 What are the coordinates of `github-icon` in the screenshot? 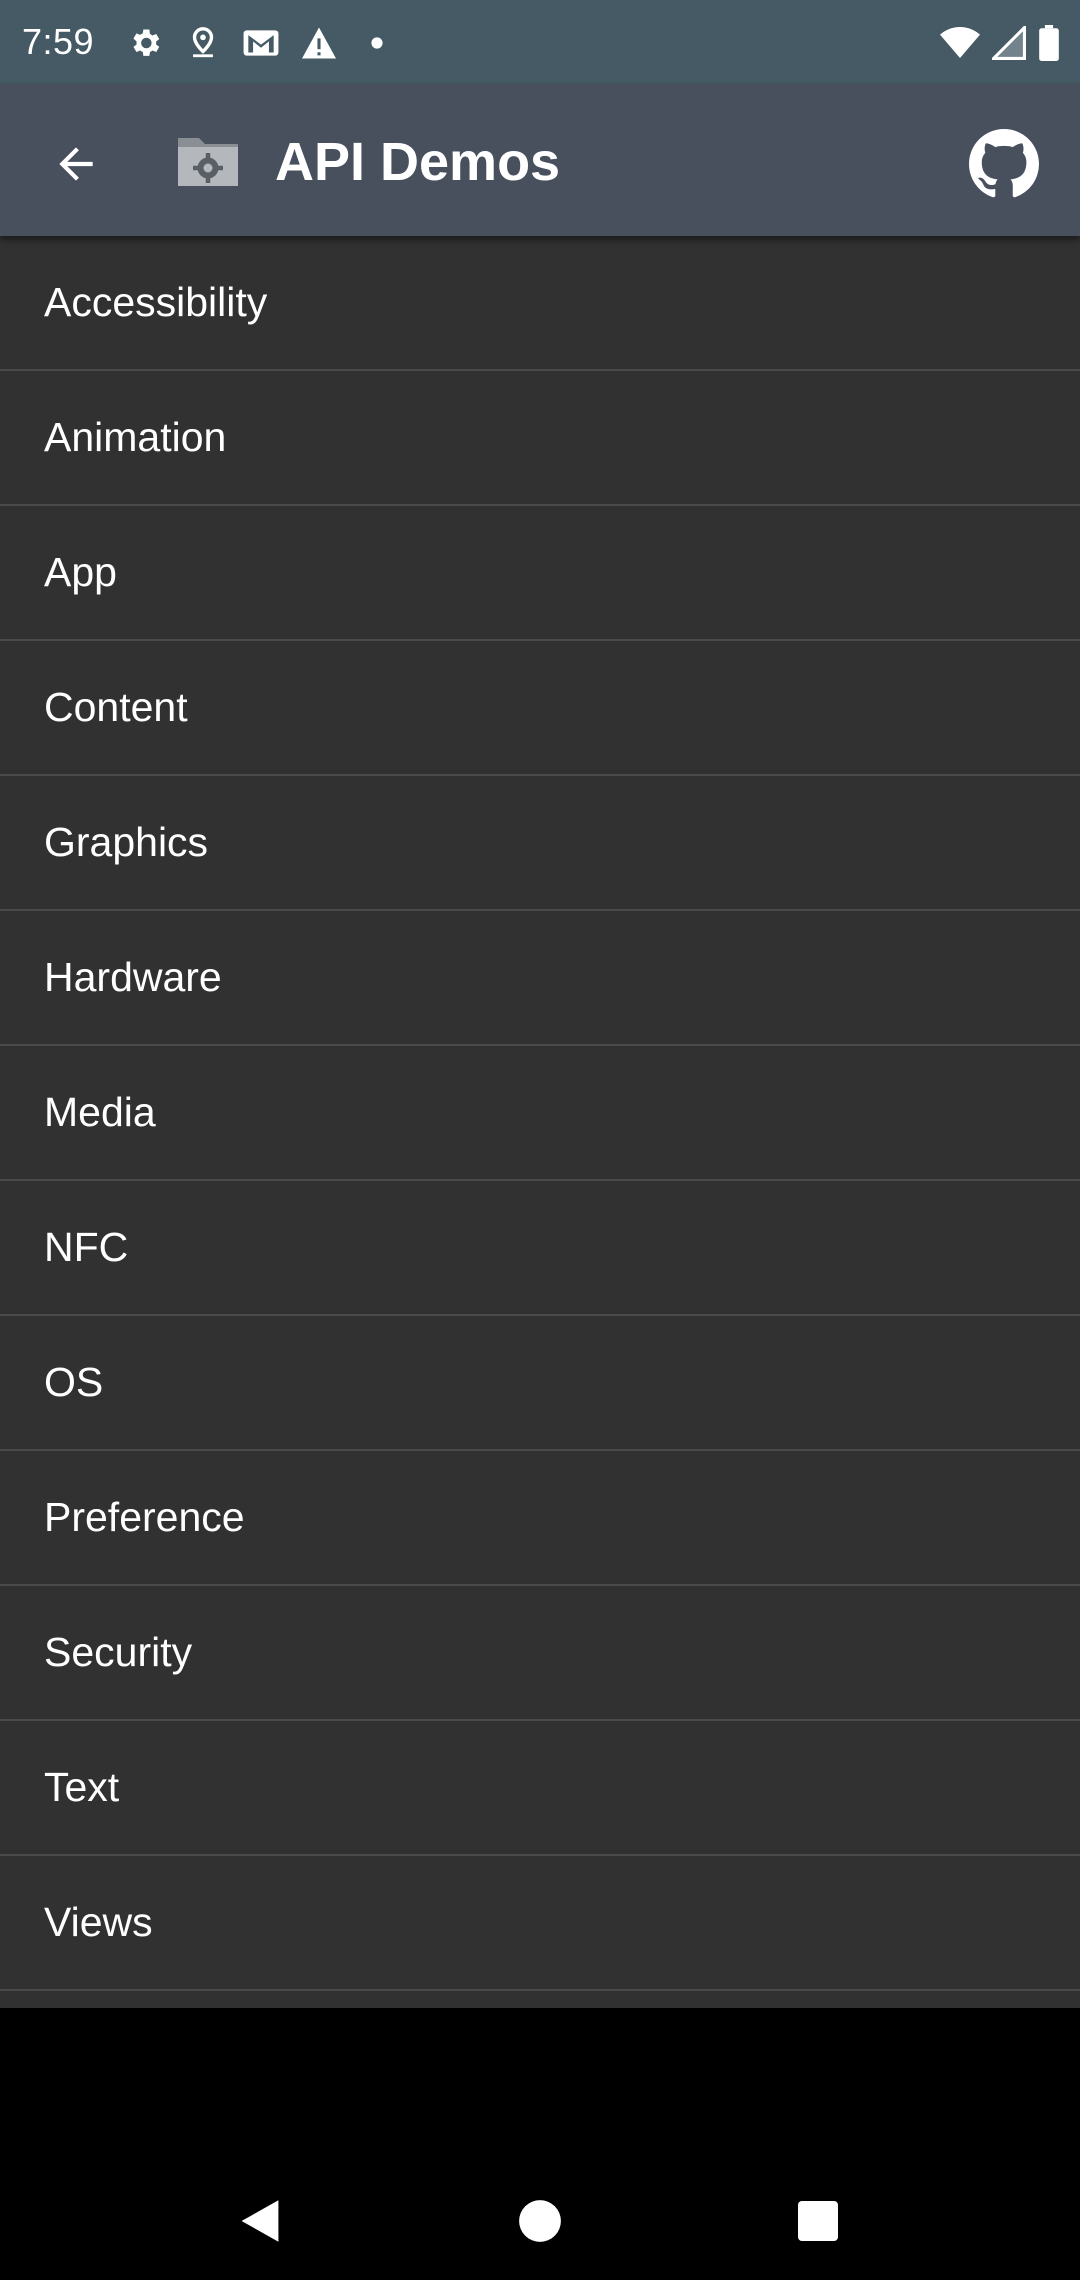 It's located at (1004, 163).